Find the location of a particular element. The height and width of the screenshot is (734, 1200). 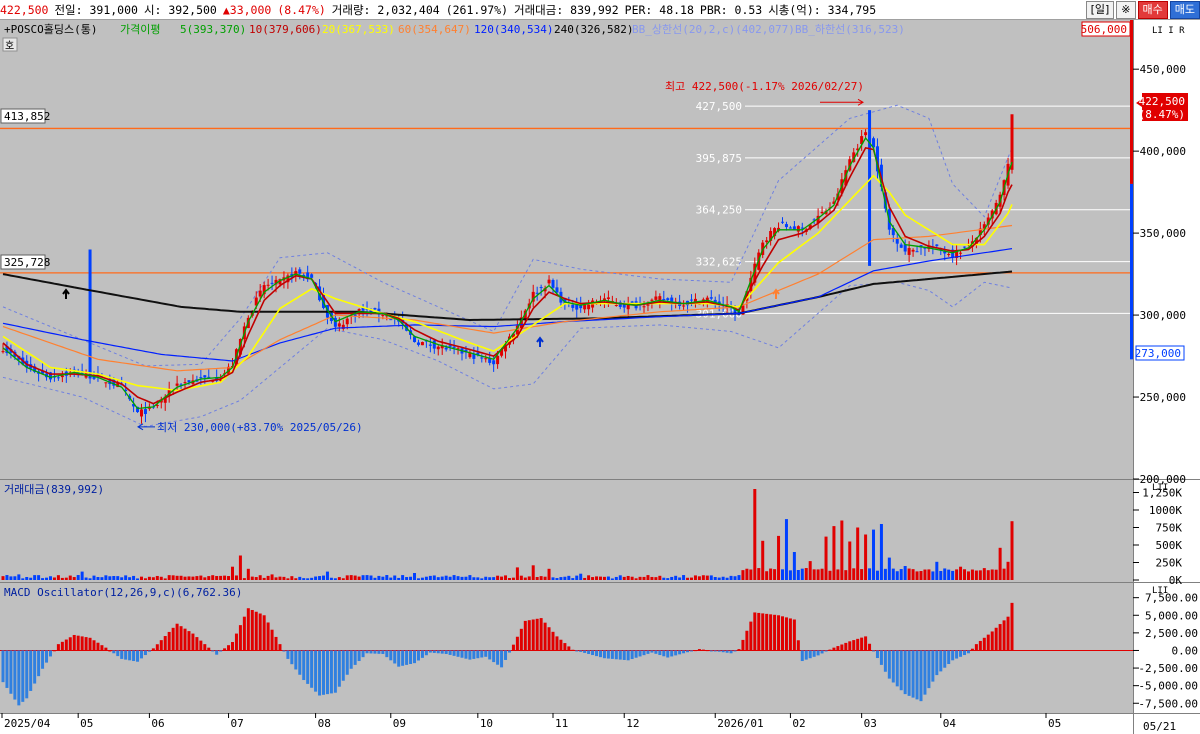

volume-title: 거래대금(839,992) is located at coordinates (54, 489).